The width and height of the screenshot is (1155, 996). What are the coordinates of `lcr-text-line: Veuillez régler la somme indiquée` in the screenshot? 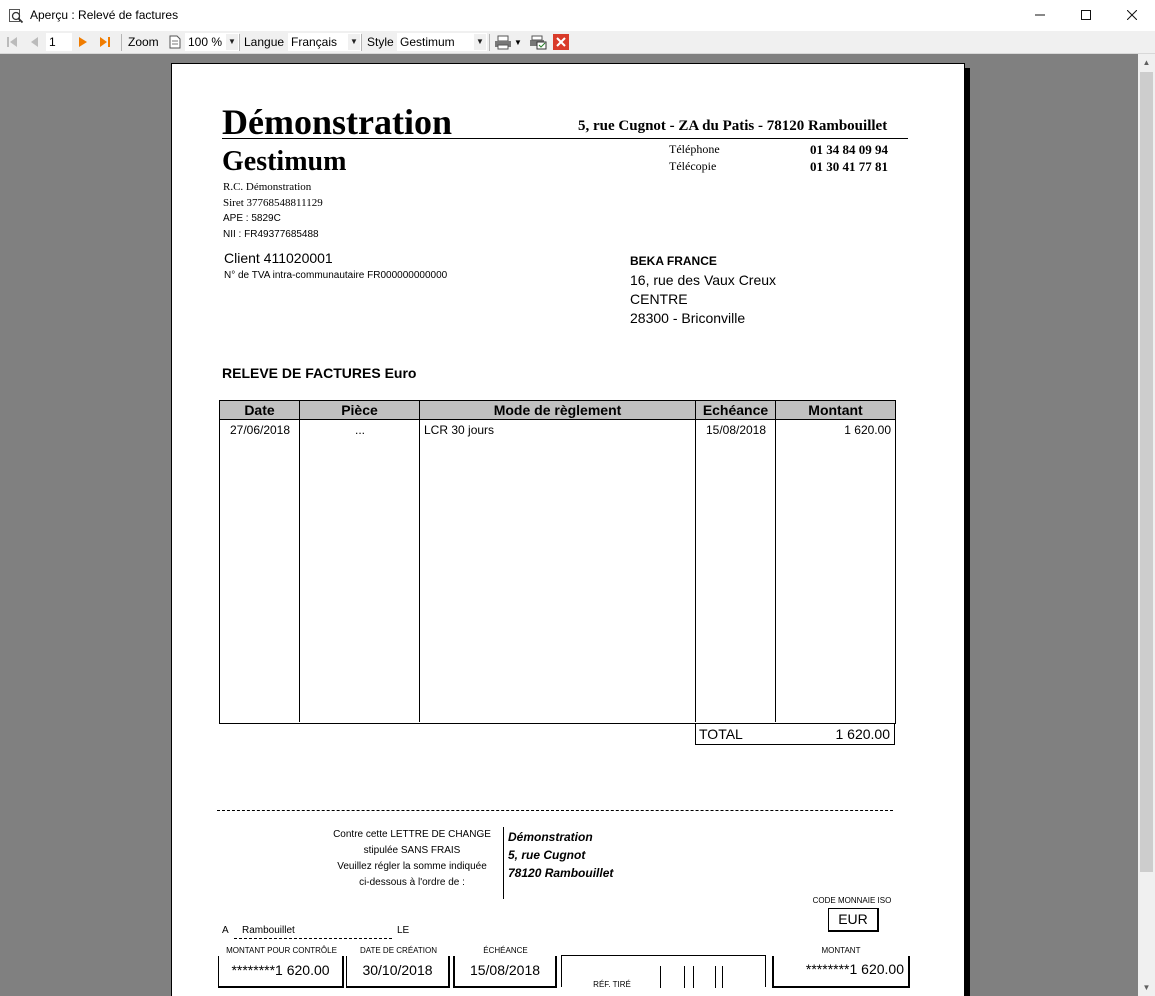 It's located at (412, 866).